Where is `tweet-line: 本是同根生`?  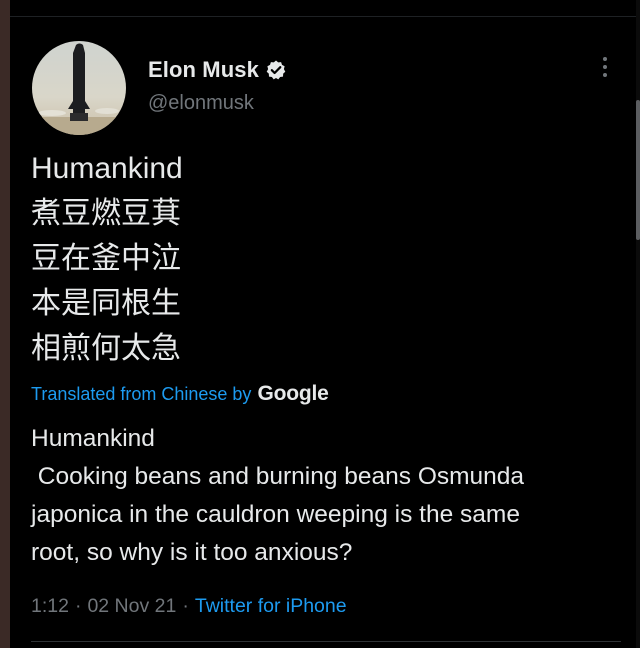 tweet-line: 本是同根生 is located at coordinates (106, 303).